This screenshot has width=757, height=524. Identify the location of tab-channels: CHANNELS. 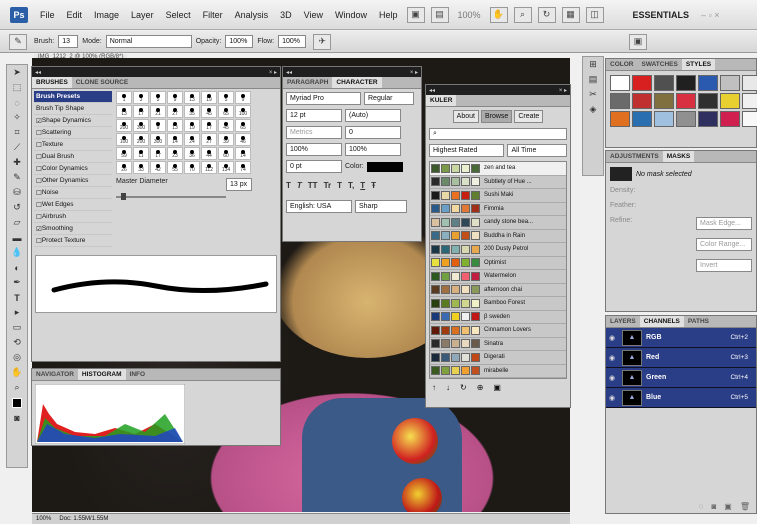
(661, 321).